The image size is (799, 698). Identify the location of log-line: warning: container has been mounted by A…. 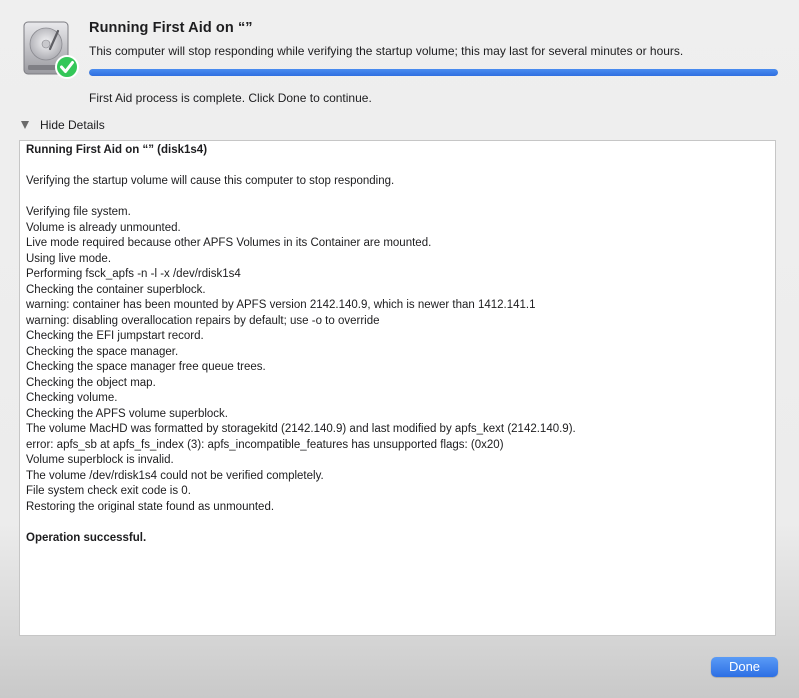
(281, 305).